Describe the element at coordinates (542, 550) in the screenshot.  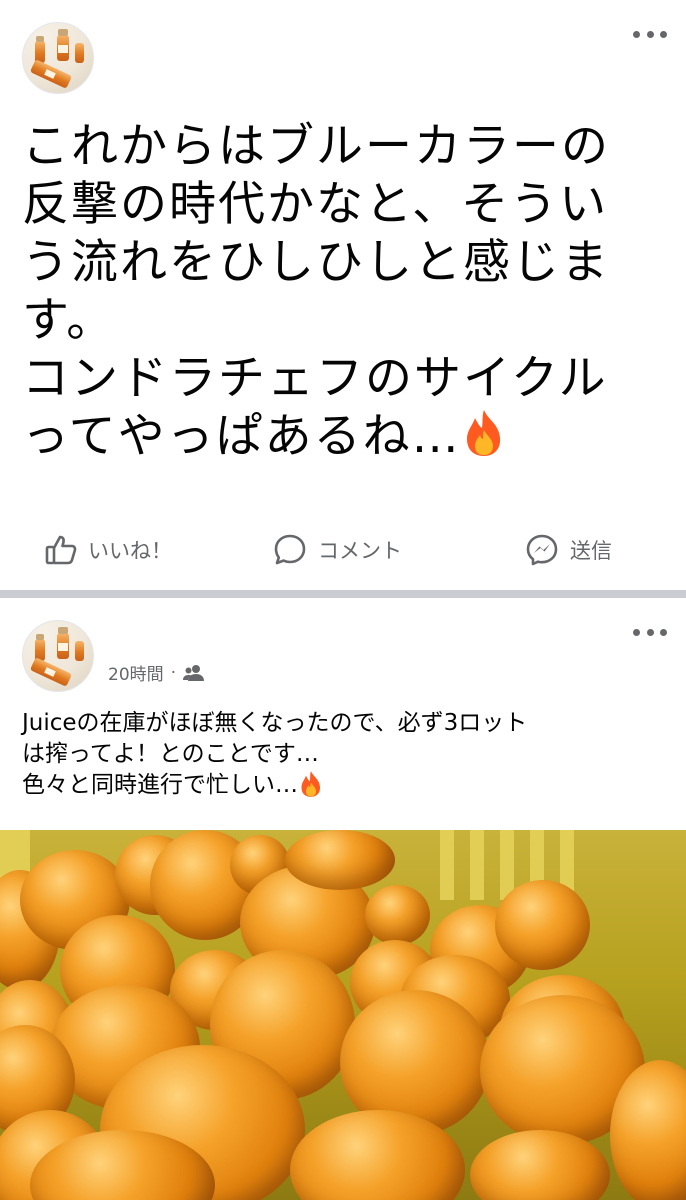
I see `messenger-icon` at that location.